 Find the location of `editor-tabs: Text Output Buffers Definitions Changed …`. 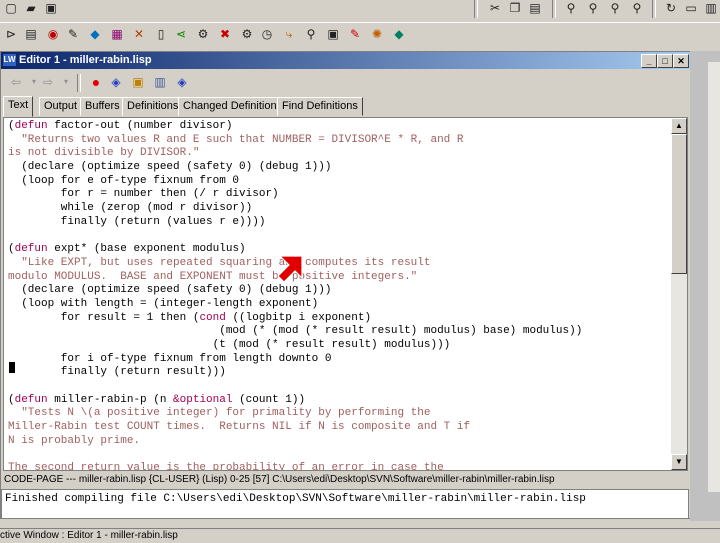

editor-tabs: Text Output Buffers Definitions Changed … is located at coordinates (345, 106).